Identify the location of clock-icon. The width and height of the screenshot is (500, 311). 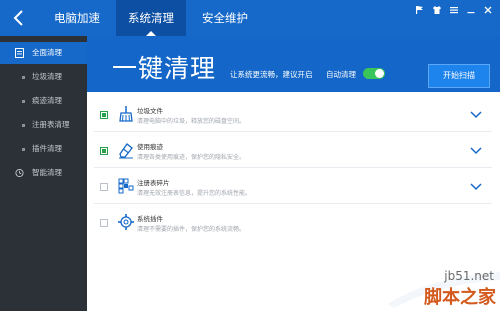
(19, 173).